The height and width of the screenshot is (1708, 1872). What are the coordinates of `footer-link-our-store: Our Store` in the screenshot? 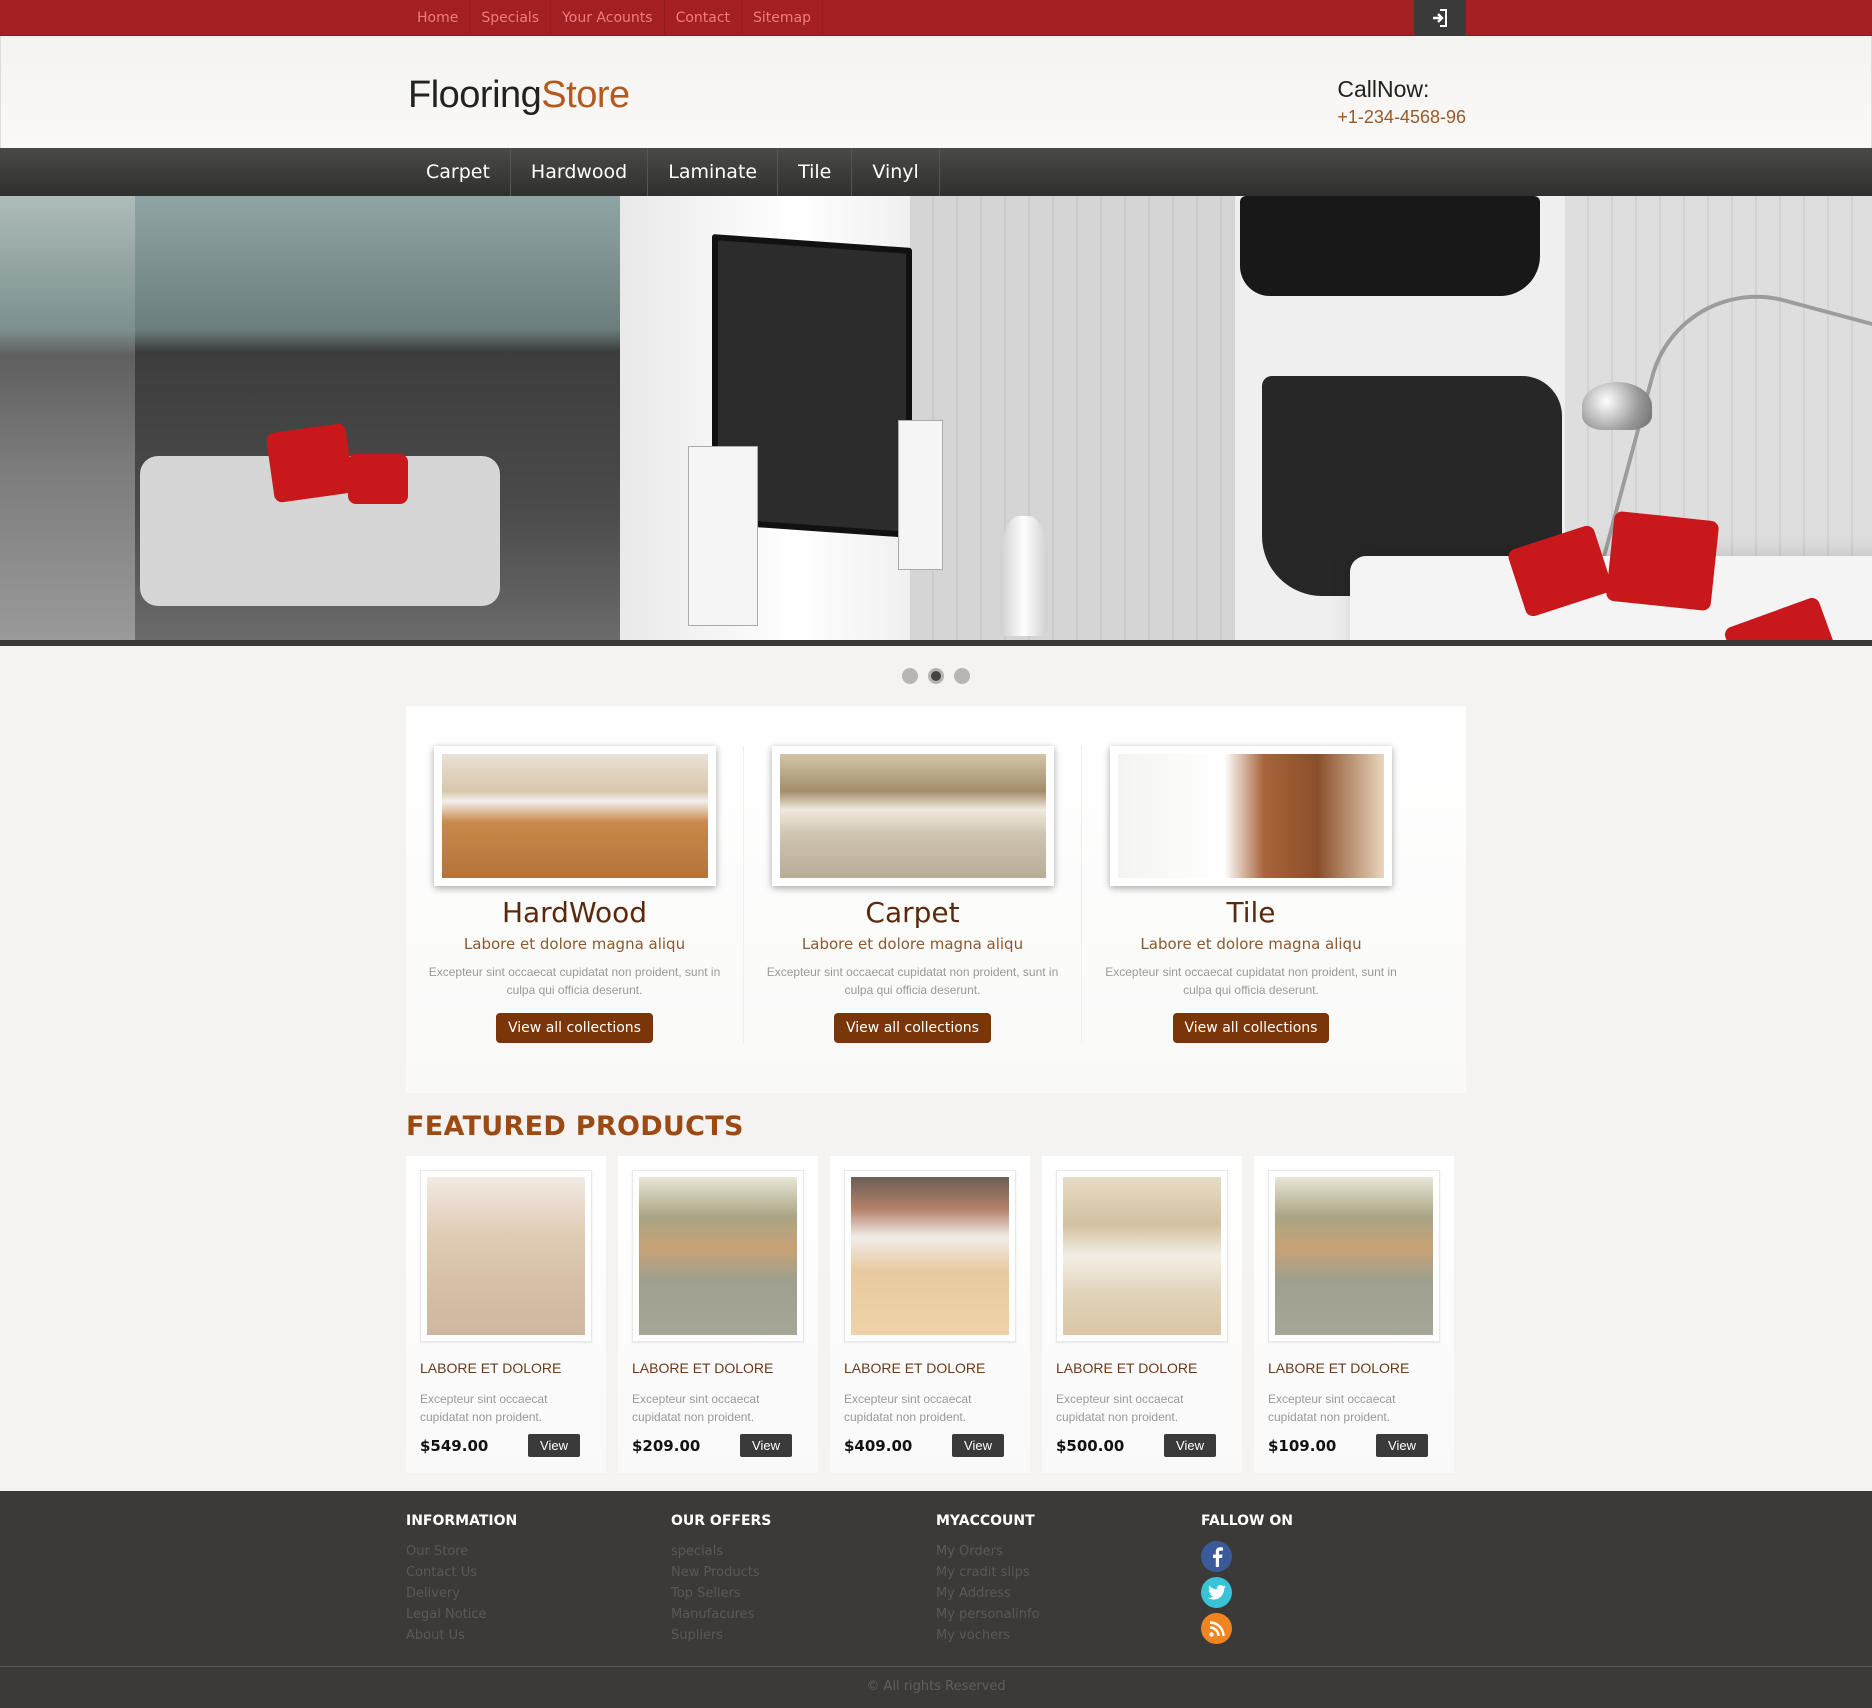 It's located at (538, 1551).